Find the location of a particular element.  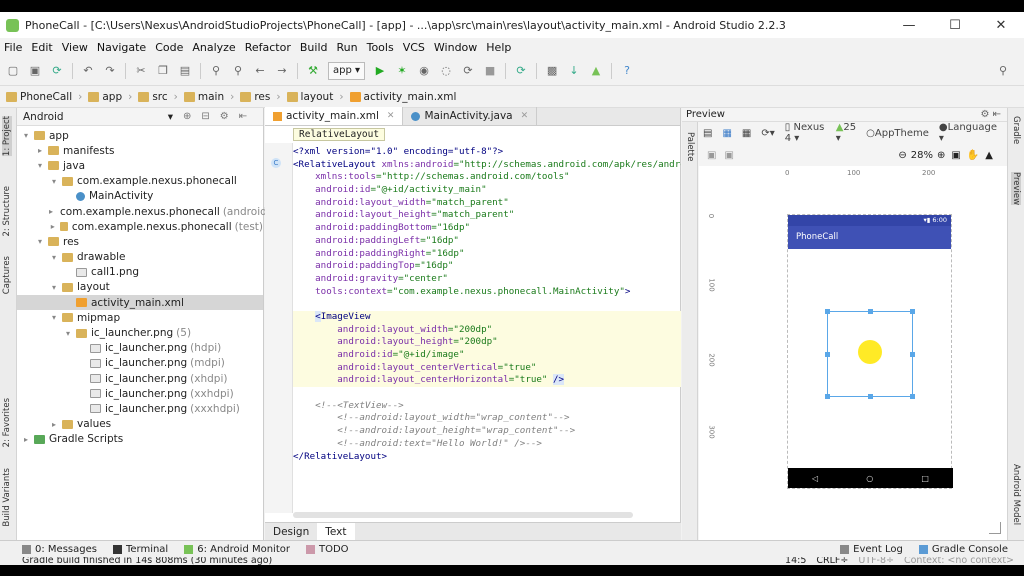

make-project-icon: ⚒ is located at coordinates (313, 71).